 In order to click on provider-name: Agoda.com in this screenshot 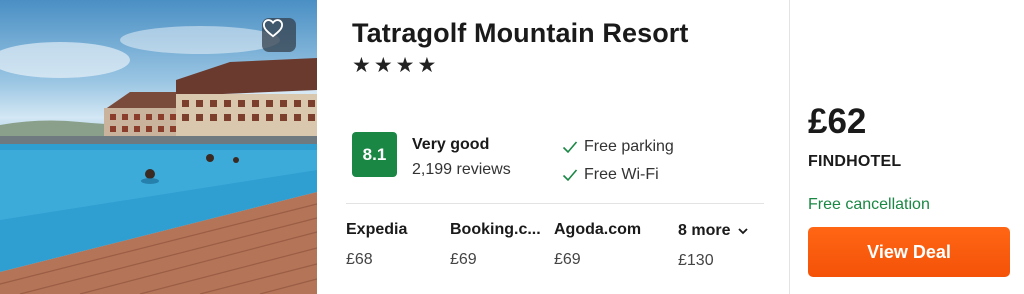, I will do `click(598, 229)`.